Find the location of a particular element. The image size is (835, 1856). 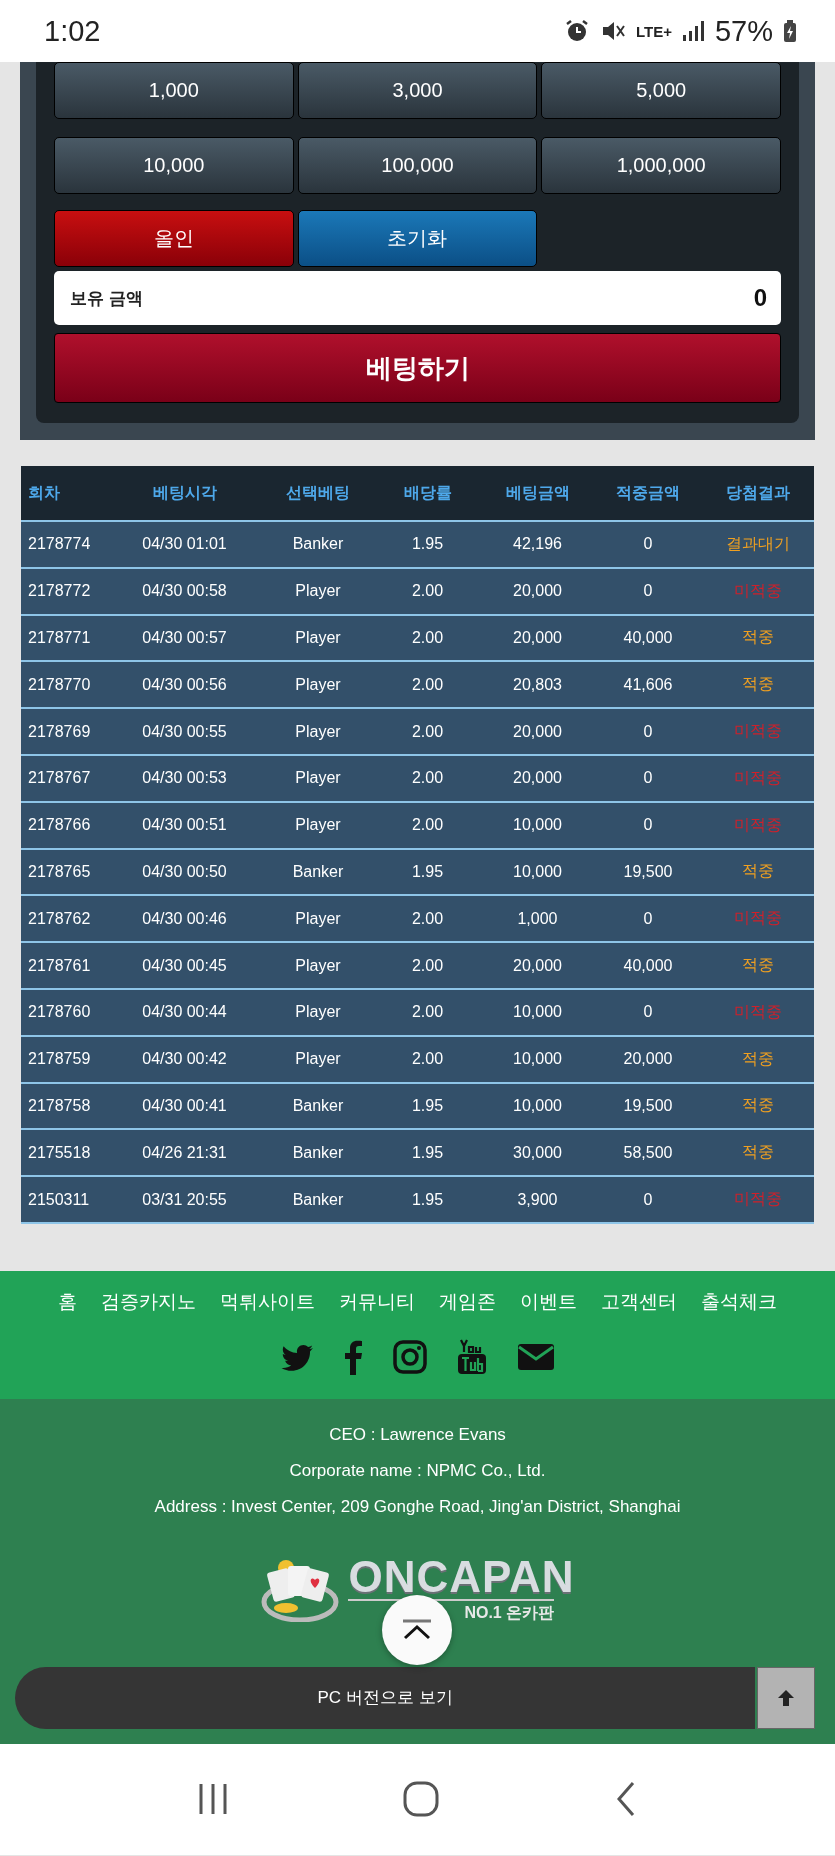

result-cell-text: 결과대기 is located at coordinates (758, 543).